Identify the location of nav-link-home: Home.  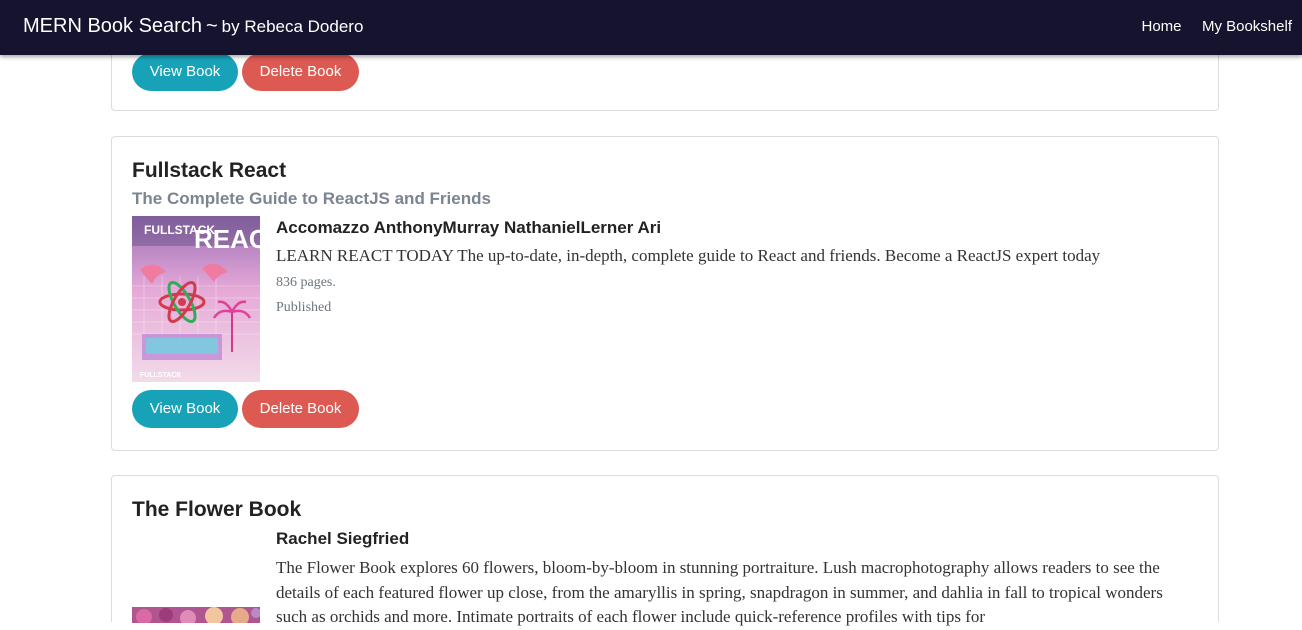
(1161, 26).